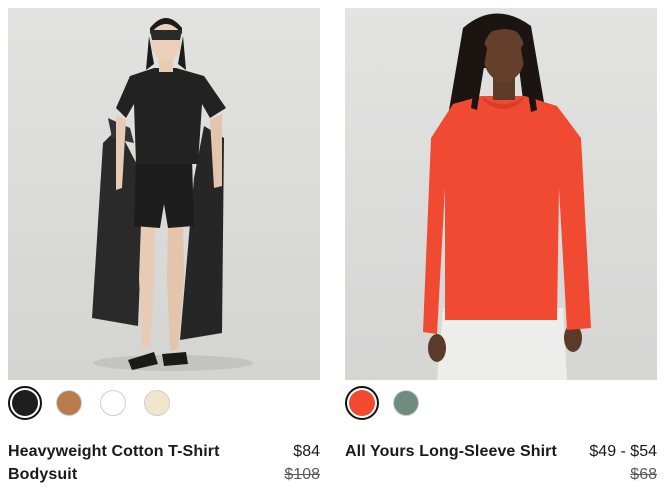  Describe the element at coordinates (623, 451) in the screenshot. I see `product-price: $49 - $54` at that location.